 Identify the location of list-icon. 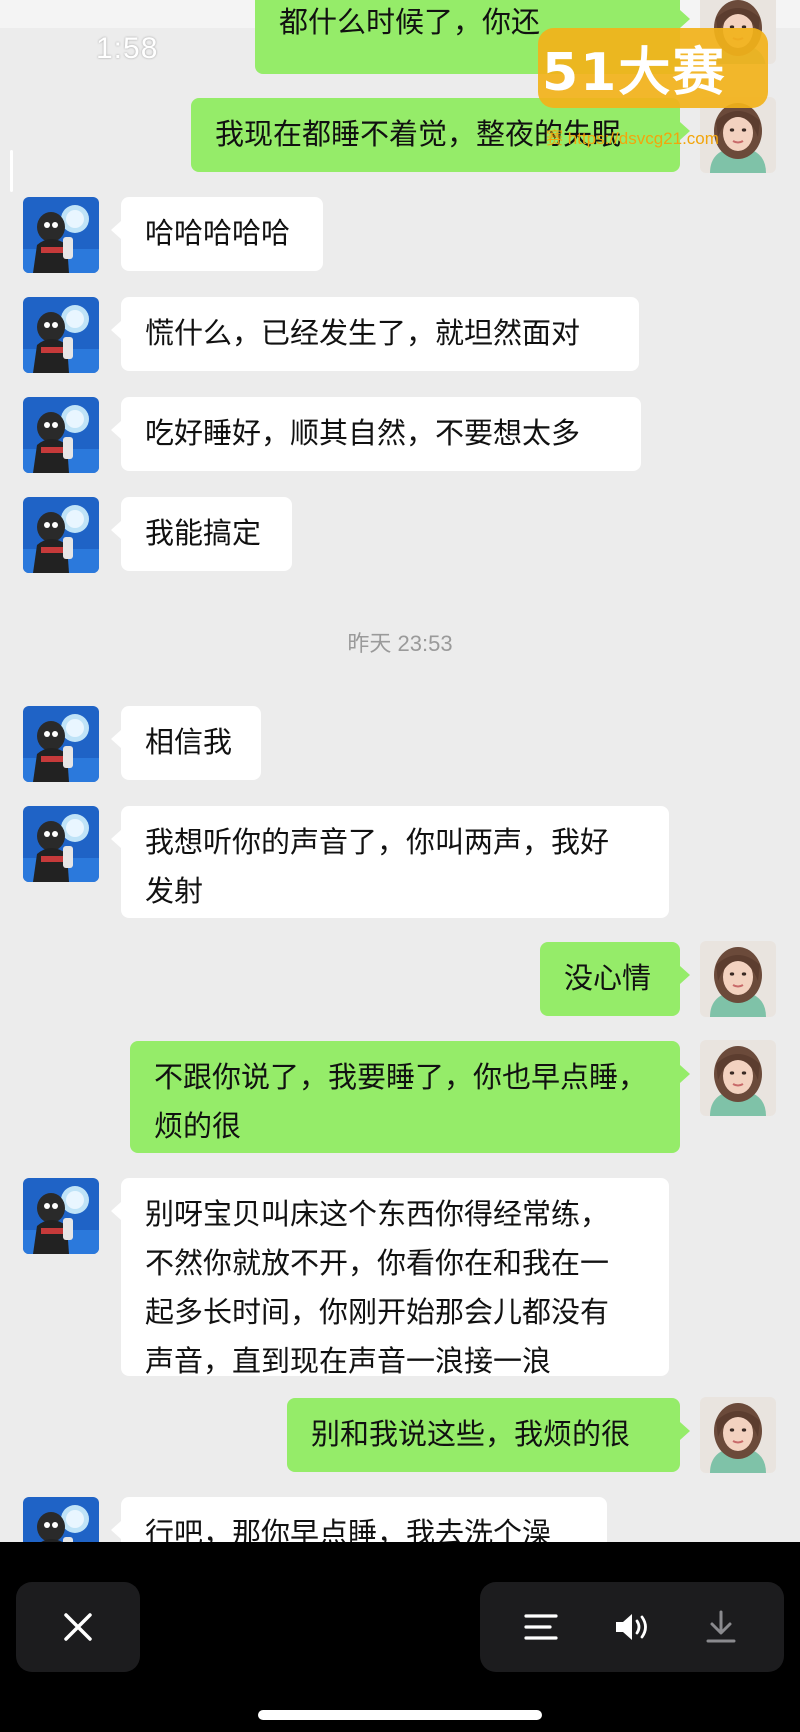
(541, 1627).